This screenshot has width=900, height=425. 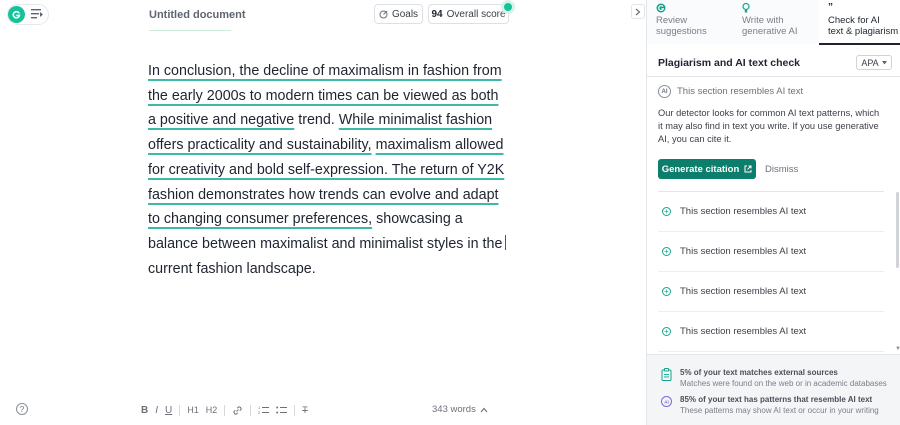 I want to click on flagged-text: to changing consumer preferences,, so click(x=260, y=219).